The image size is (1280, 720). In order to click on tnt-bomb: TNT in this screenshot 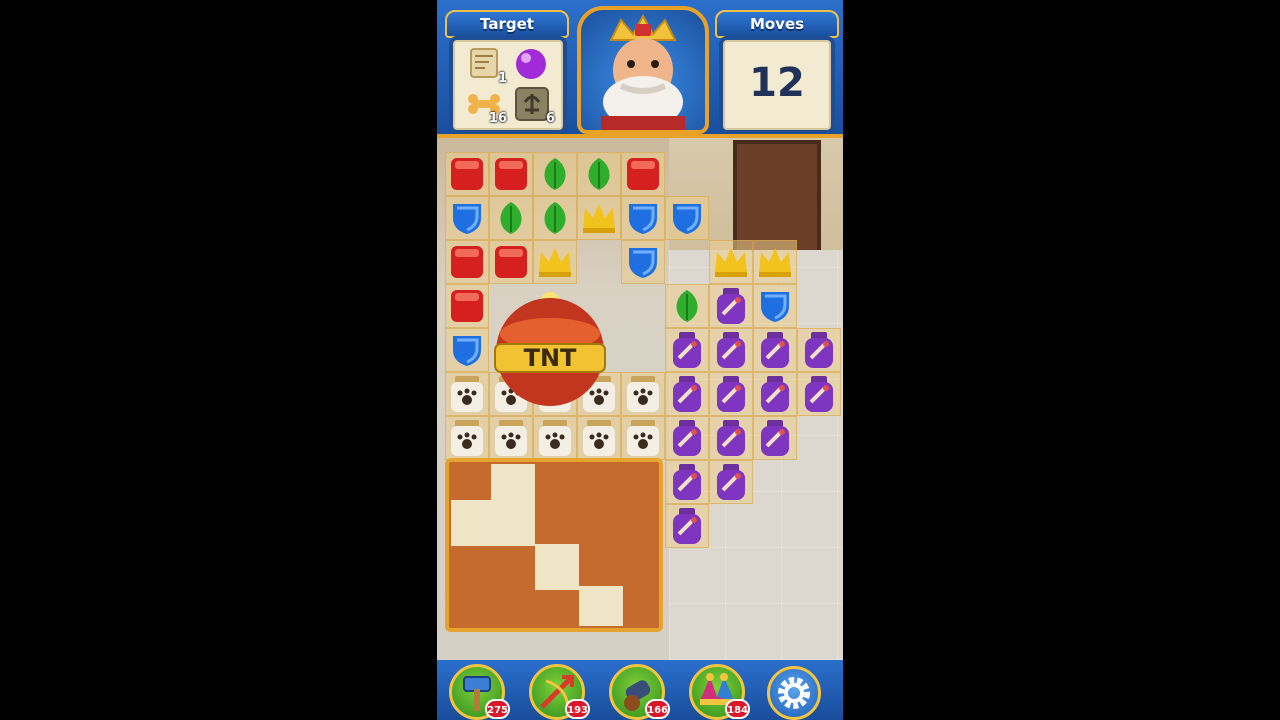, I will do `click(550, 347)`.